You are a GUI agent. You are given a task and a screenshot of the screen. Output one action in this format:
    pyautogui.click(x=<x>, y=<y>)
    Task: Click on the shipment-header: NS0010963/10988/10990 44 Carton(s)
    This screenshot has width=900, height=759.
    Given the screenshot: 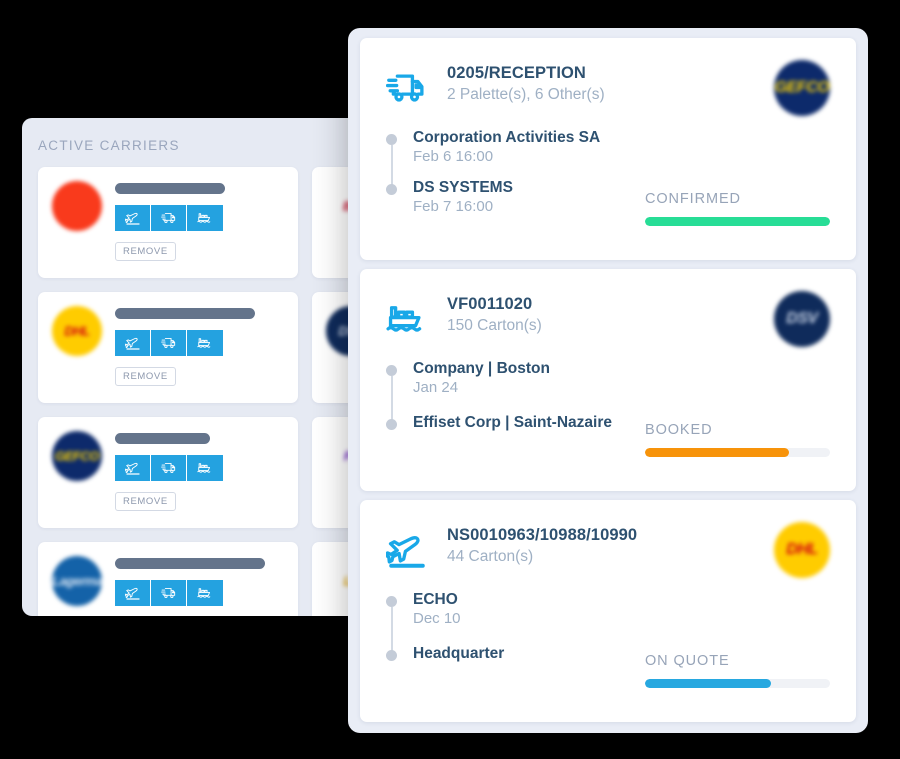 What is the action you would take?
    pyautogui.click(x=608, y=548)
    